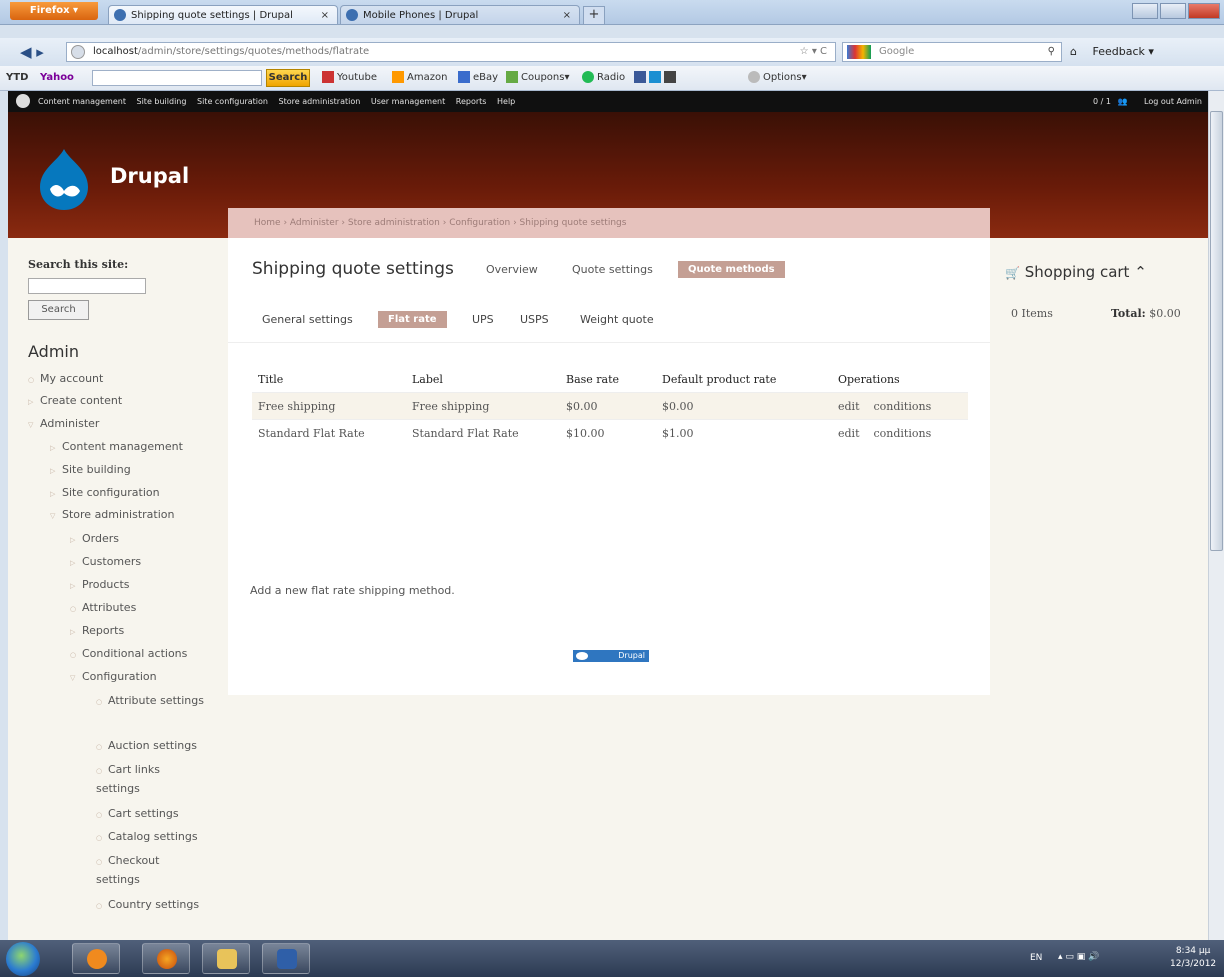 The width and height of the screenshot is (1224, 977). I want to click on clock: 8:34 μμ 12/3/2012, so click(1193, 958).